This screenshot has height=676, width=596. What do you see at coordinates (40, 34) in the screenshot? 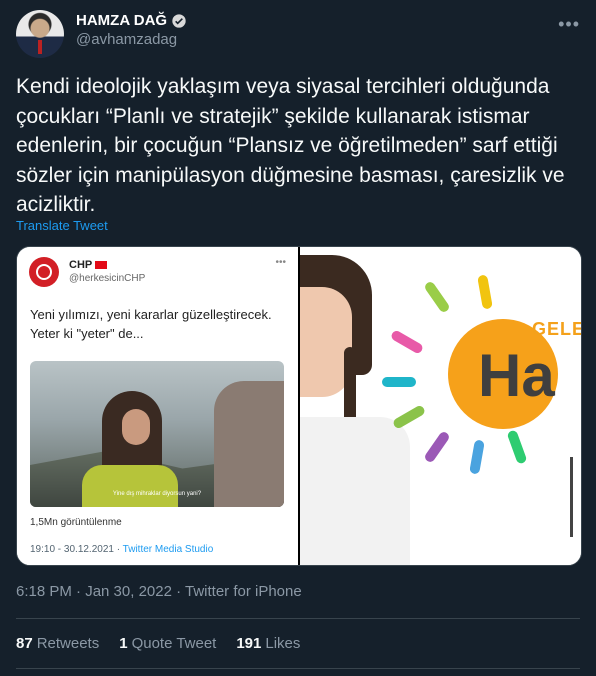
I see `avatar` at bounding box center [40, 34].